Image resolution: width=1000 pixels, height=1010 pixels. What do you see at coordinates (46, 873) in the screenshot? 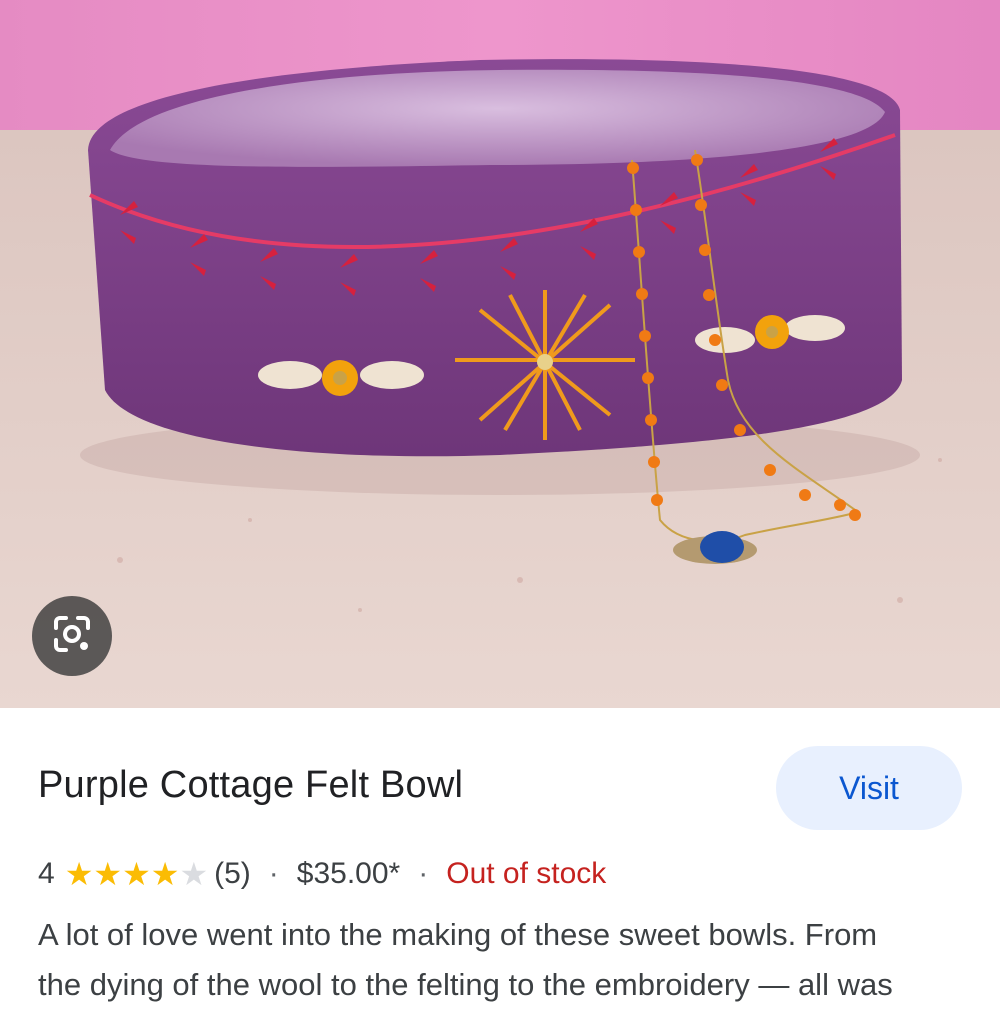
I see `rating-value: 4` at bounding box center [46, 873].